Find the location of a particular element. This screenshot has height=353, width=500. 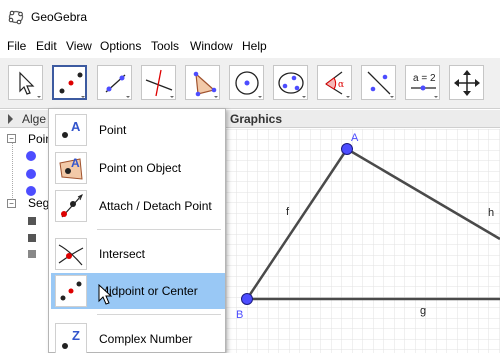

tool-polygon-button is located at coordinates (202, 82).